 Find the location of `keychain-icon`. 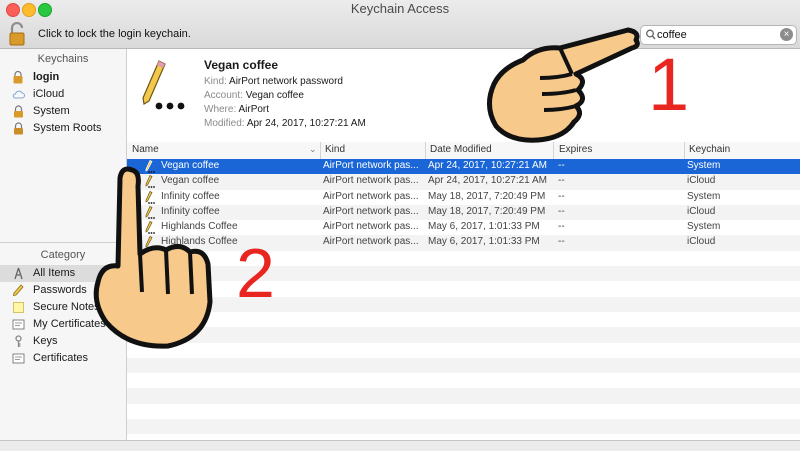

keychain-icon is located at coordinates (18, 77).